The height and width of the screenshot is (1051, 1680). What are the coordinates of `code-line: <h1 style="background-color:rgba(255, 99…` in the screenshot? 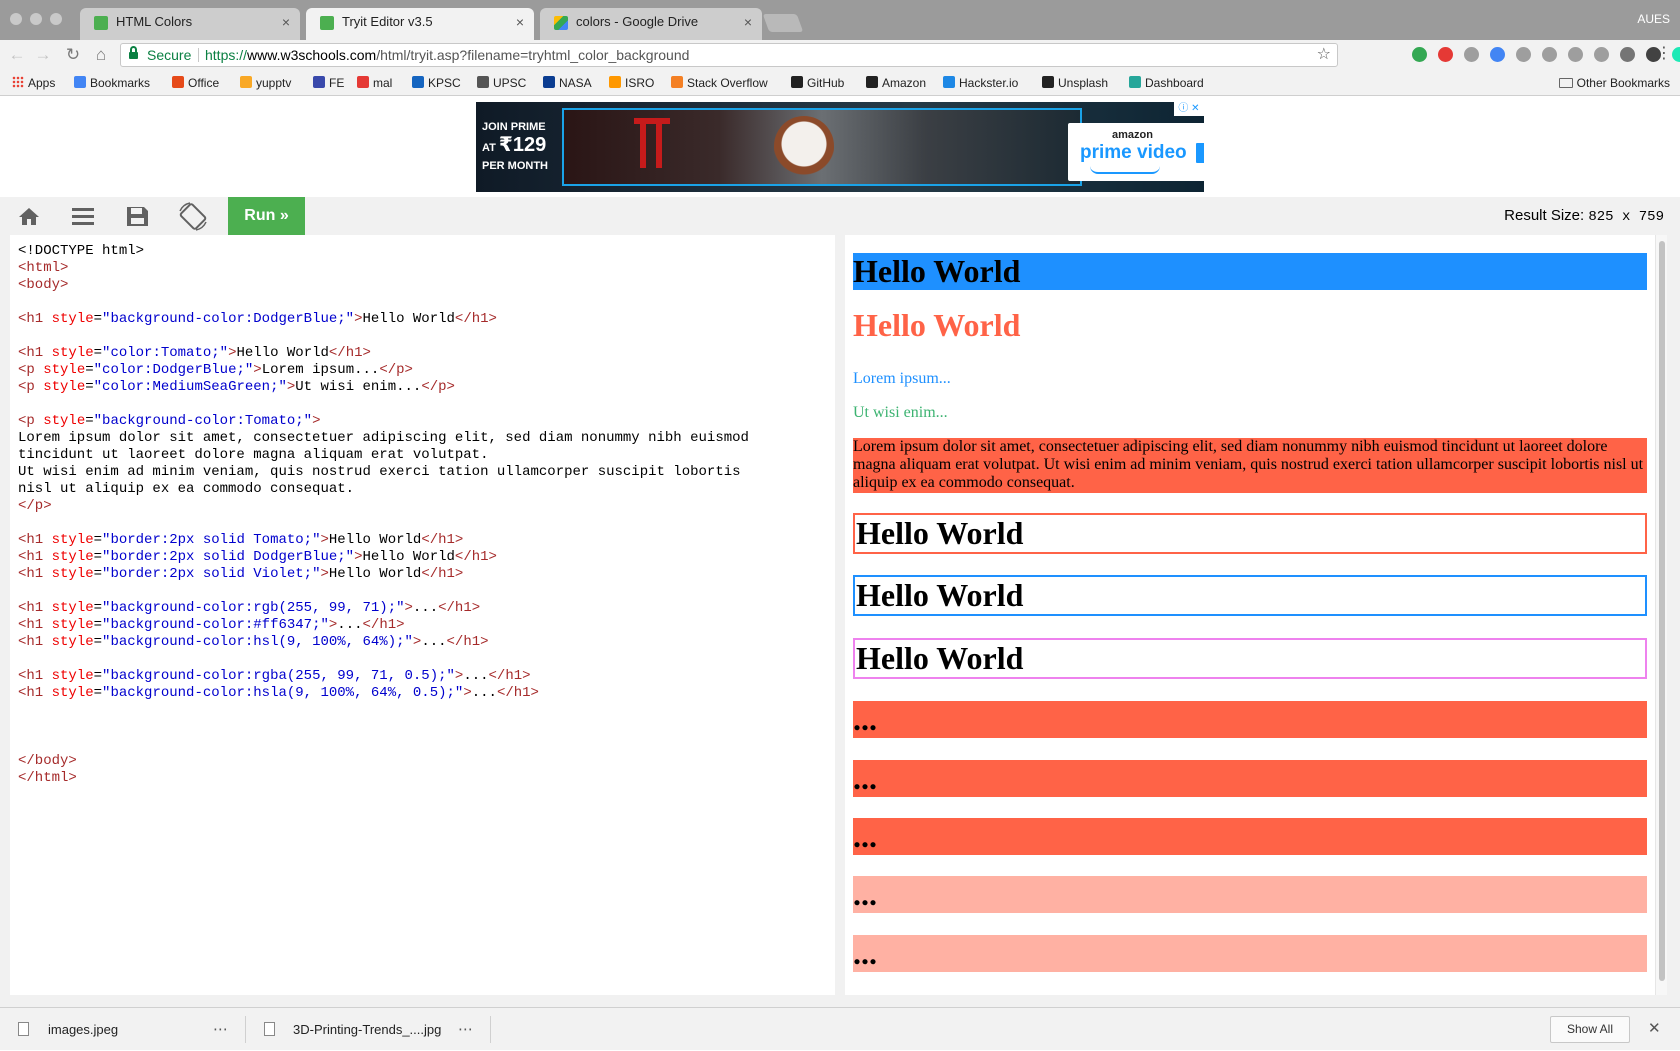 It's located at (426, 676).